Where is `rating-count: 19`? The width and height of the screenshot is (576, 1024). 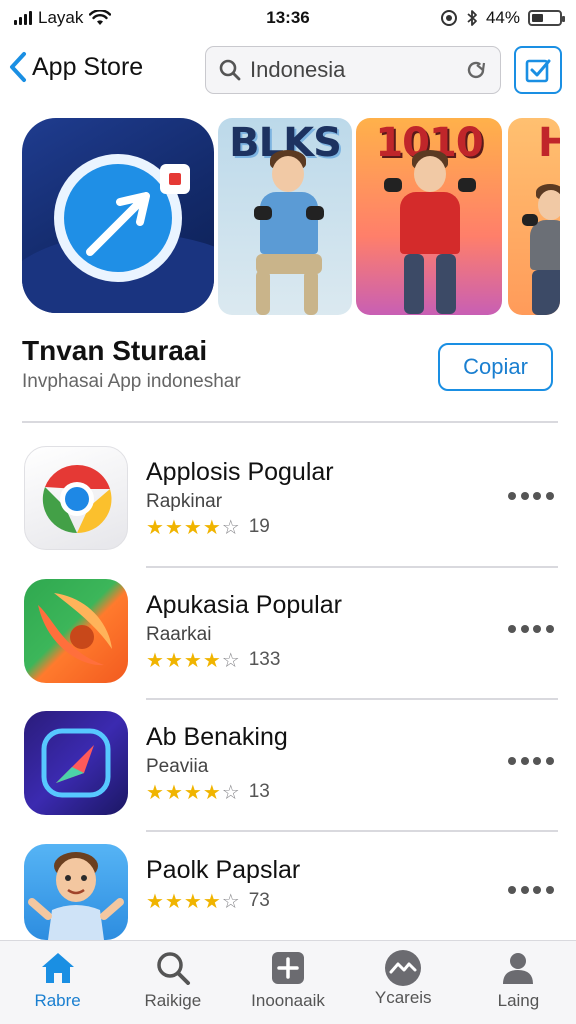 rating-count: 19 is located at coordinates (259, 526).